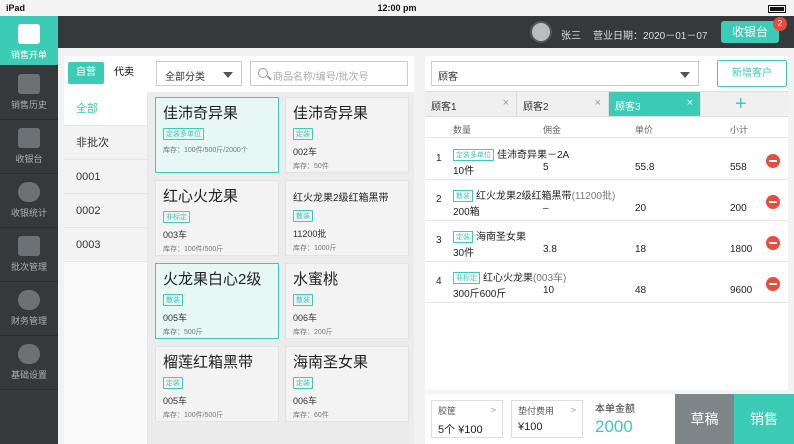 The height and width of the screenshot is (444, 794). What do you see at coordinates (741, 104) in the screenshot?
I see `add-tab-icon: +` at bounding box center [741, 104].